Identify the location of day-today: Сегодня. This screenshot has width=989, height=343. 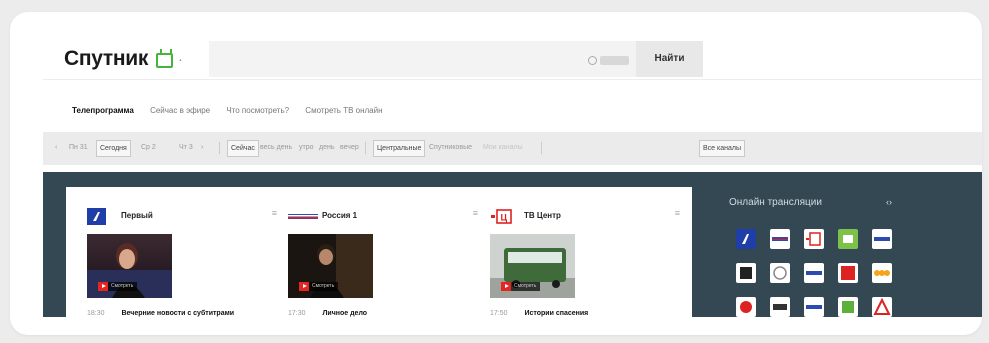
(113, 148).